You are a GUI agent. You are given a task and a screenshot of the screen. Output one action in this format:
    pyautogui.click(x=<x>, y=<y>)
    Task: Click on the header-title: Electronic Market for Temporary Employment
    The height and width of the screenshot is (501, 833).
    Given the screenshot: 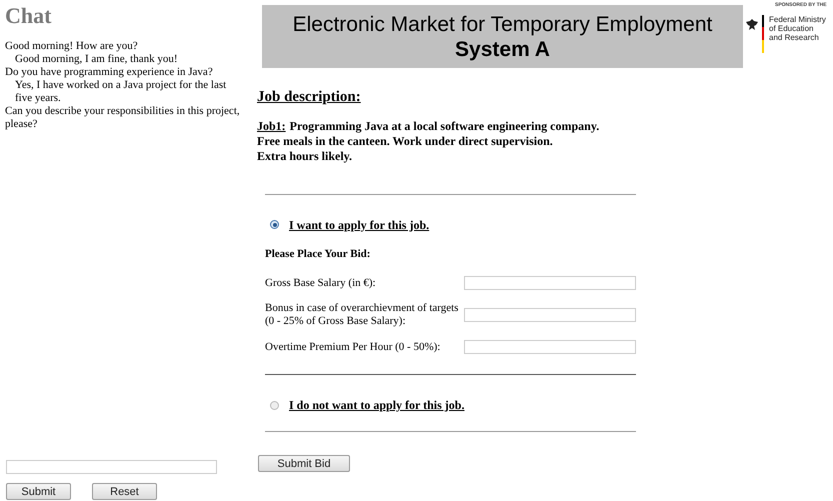 What is the action you would take?
    pyautogui.click(x=502, y=24)
    